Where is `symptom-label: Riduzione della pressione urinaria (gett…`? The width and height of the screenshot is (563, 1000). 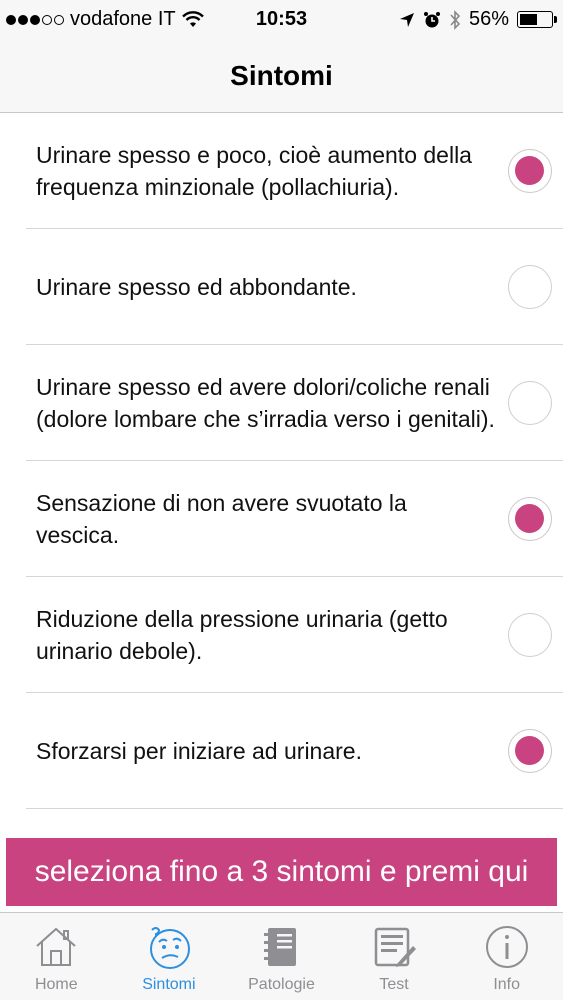 symptom-label: Riduzione della pressione urinaria (gett… is located at coordinates (242, 635).